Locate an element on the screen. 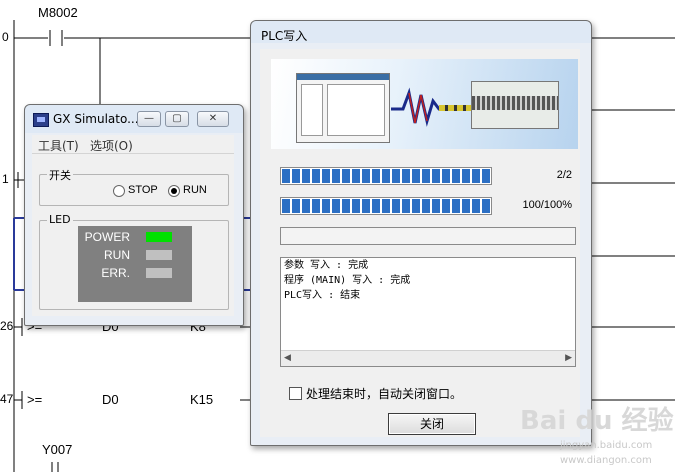  row-number: 26 is located at coordinates (7, 326).